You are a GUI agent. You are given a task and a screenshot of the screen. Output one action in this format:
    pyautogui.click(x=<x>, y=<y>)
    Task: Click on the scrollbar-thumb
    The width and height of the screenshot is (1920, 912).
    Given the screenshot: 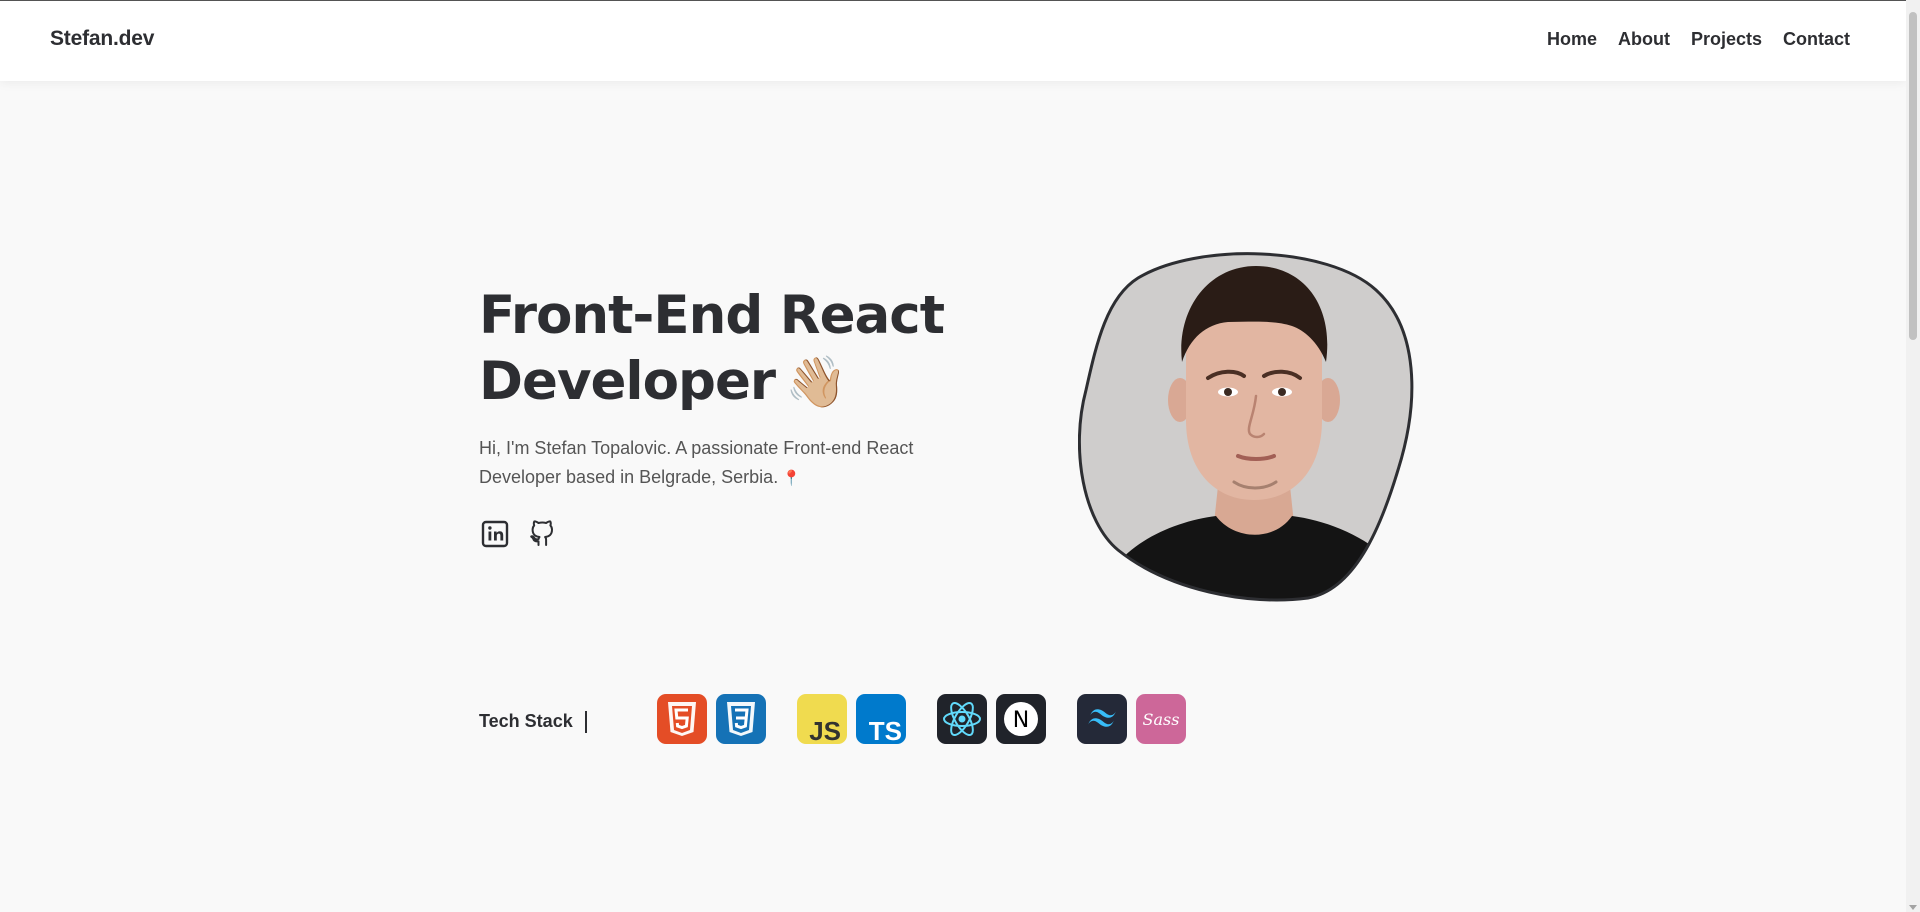 What is the action you would take?
    pyautogui.click(x=1913, y=176)
    